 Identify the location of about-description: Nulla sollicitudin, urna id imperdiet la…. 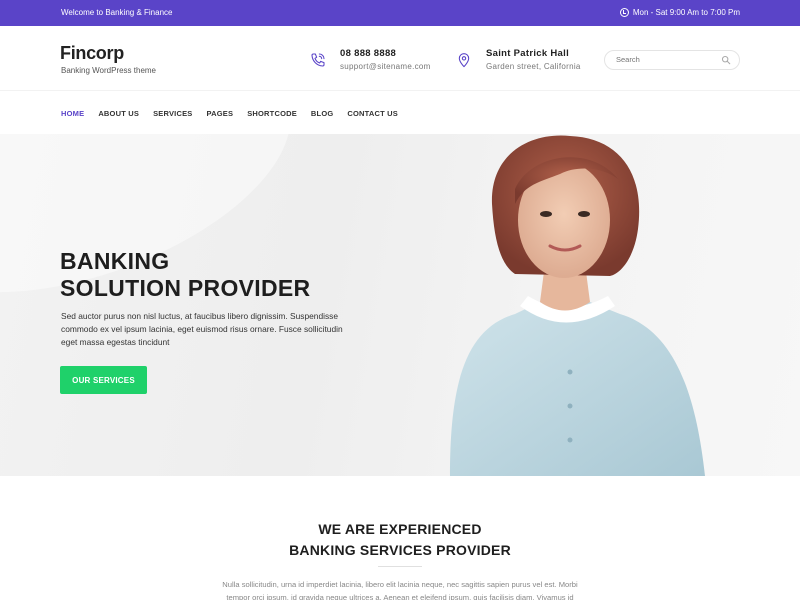
(400, 590).